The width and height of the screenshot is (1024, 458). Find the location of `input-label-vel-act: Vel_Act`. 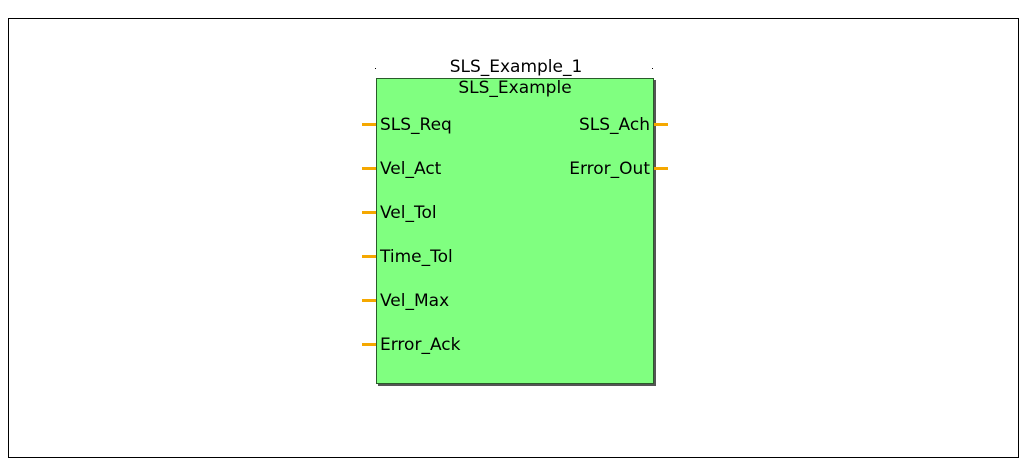

input-label-vel-act: Vel_Act is located at coordinates (411, 169).